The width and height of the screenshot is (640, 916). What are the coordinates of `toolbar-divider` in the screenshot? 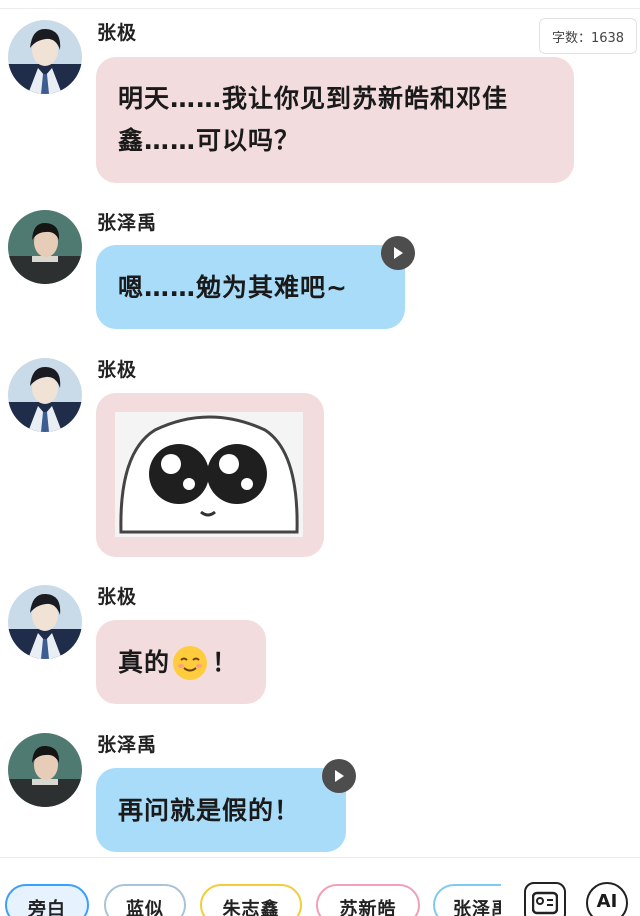 It's located at (320, 857).